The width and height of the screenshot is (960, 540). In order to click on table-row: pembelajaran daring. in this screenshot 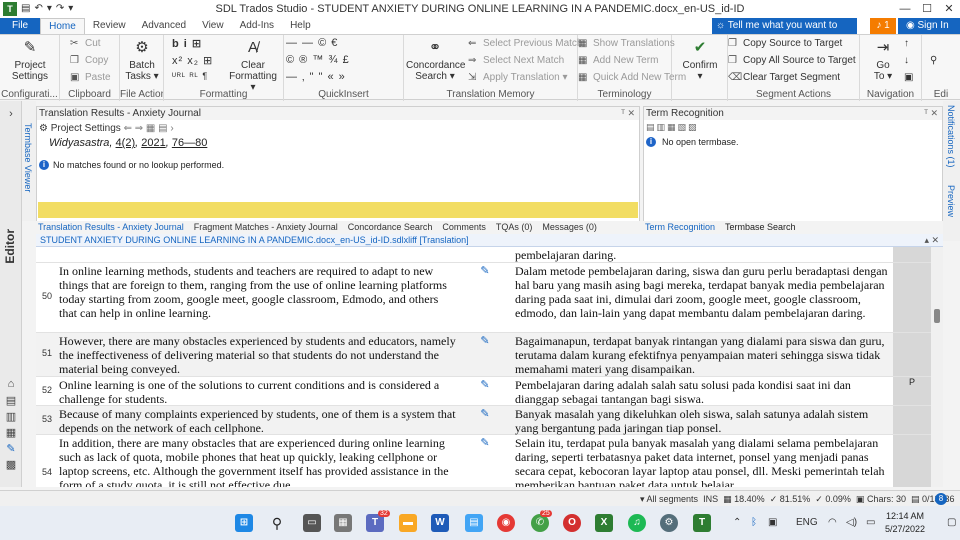, I will do `click(483, 255)`.